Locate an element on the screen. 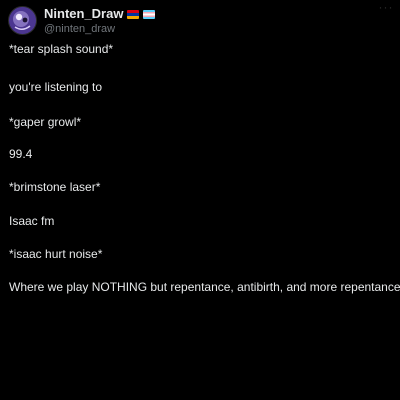  tweet-line: *tear splash sound* is located at coordinates (61, 49).